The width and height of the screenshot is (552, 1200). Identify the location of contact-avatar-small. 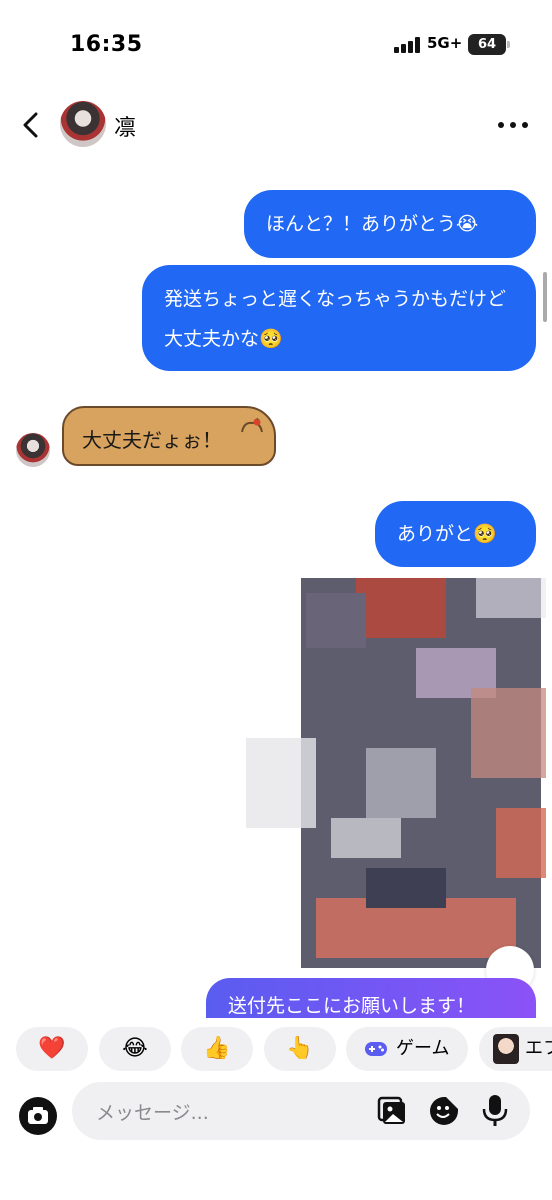
(33, 450).